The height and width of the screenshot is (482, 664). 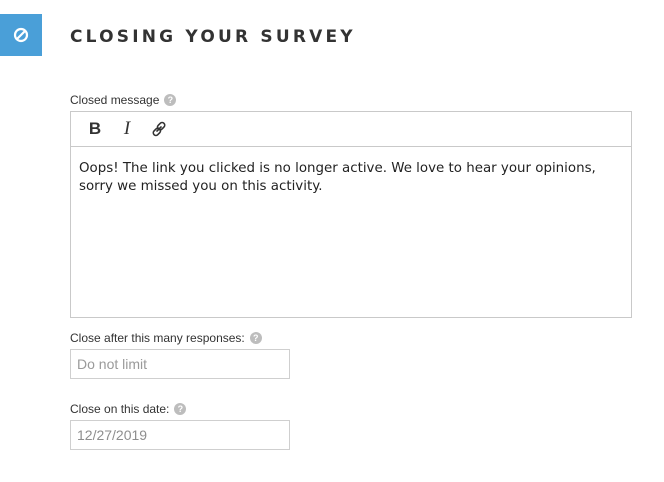 I want to click on close-date-label: Close on this date: ?, so click(x=128, y=409).